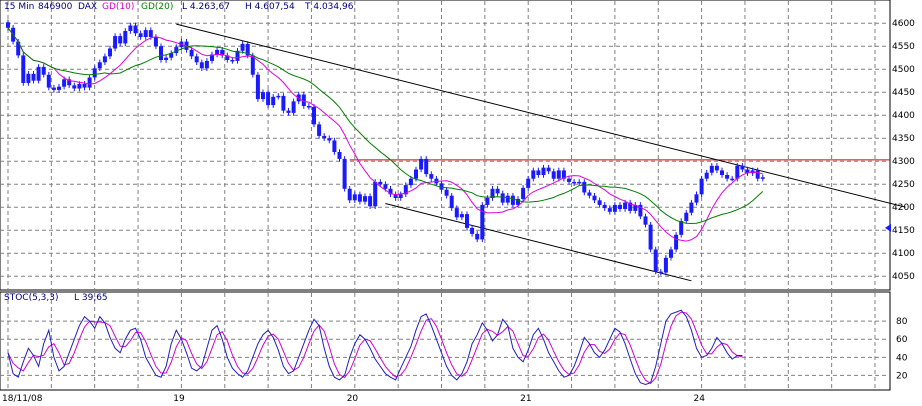  Describe the element at coordinates (903, 70) in the screenshot. I see `price-tick-label: 4500` at that location.